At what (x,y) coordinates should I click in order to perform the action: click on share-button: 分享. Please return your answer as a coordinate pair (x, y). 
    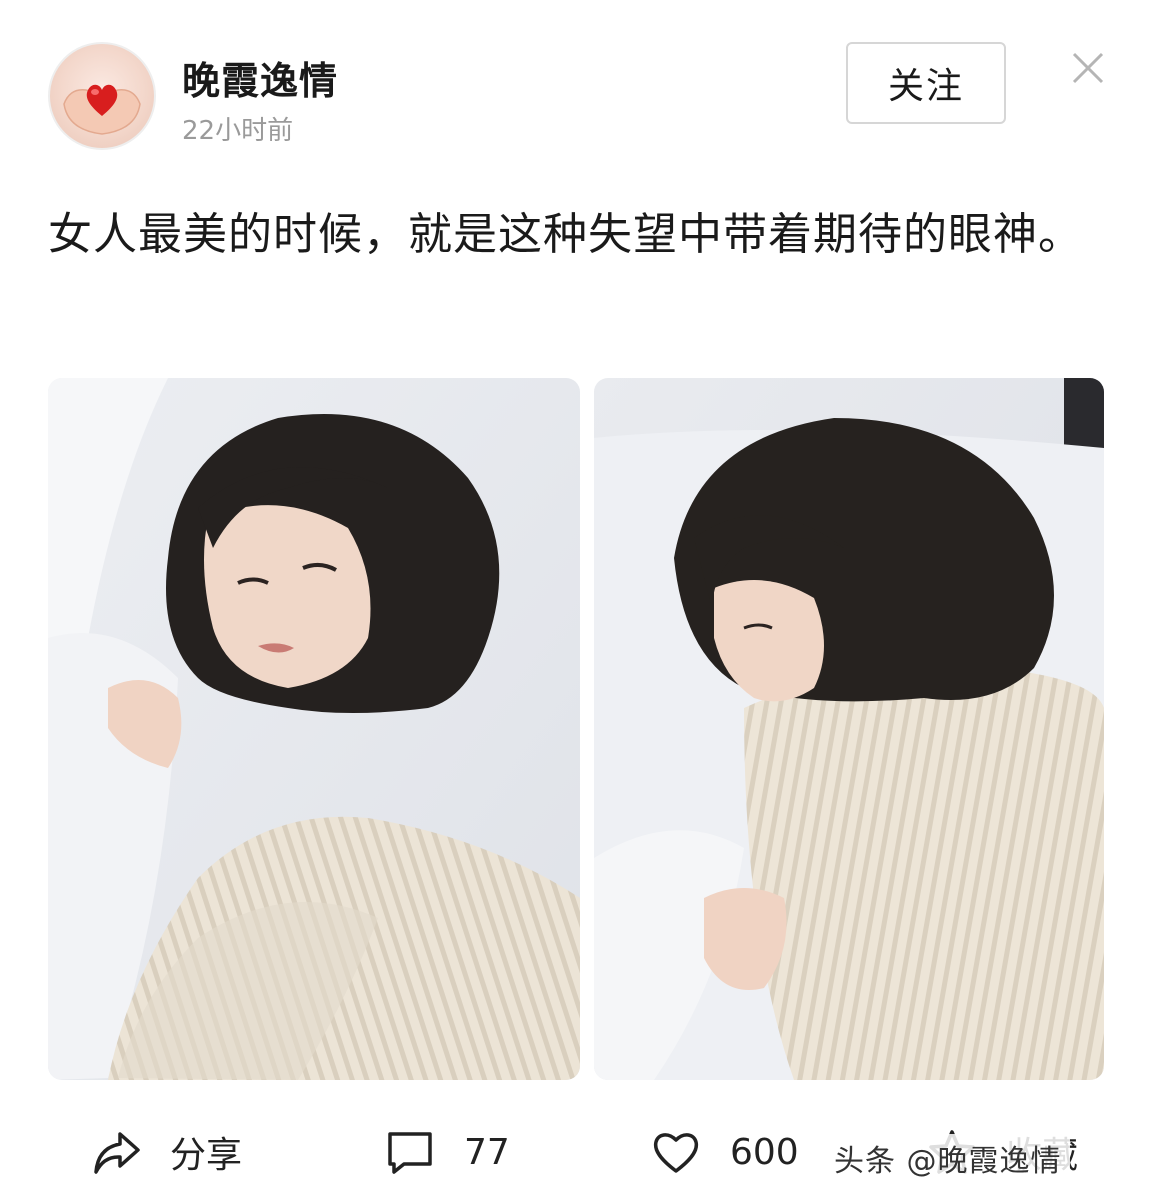
    Looking at the image, I should click on (166, 1152).